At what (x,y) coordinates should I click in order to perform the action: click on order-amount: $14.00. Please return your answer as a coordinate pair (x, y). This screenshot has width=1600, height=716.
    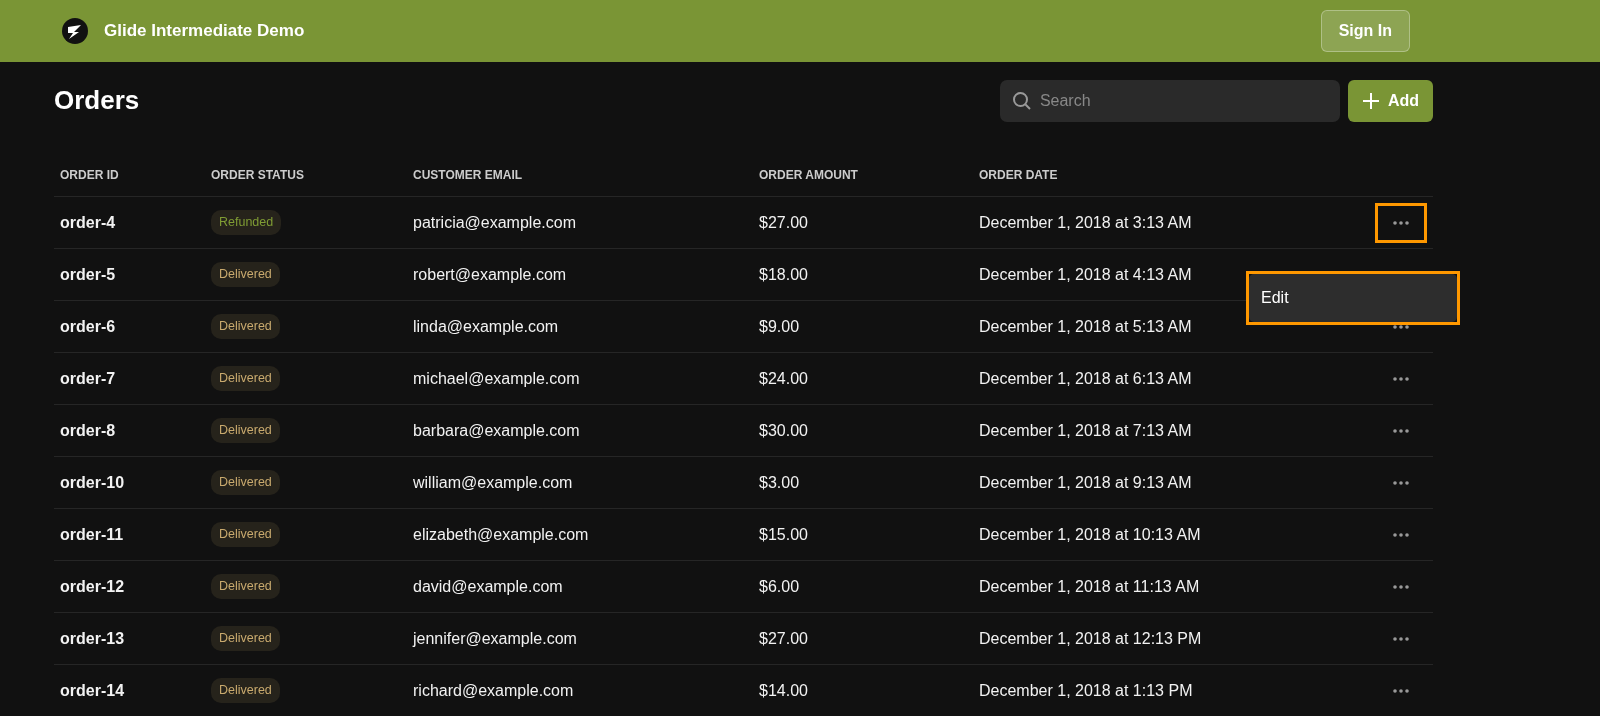
    Looking at the image, I should click on (783, 690).